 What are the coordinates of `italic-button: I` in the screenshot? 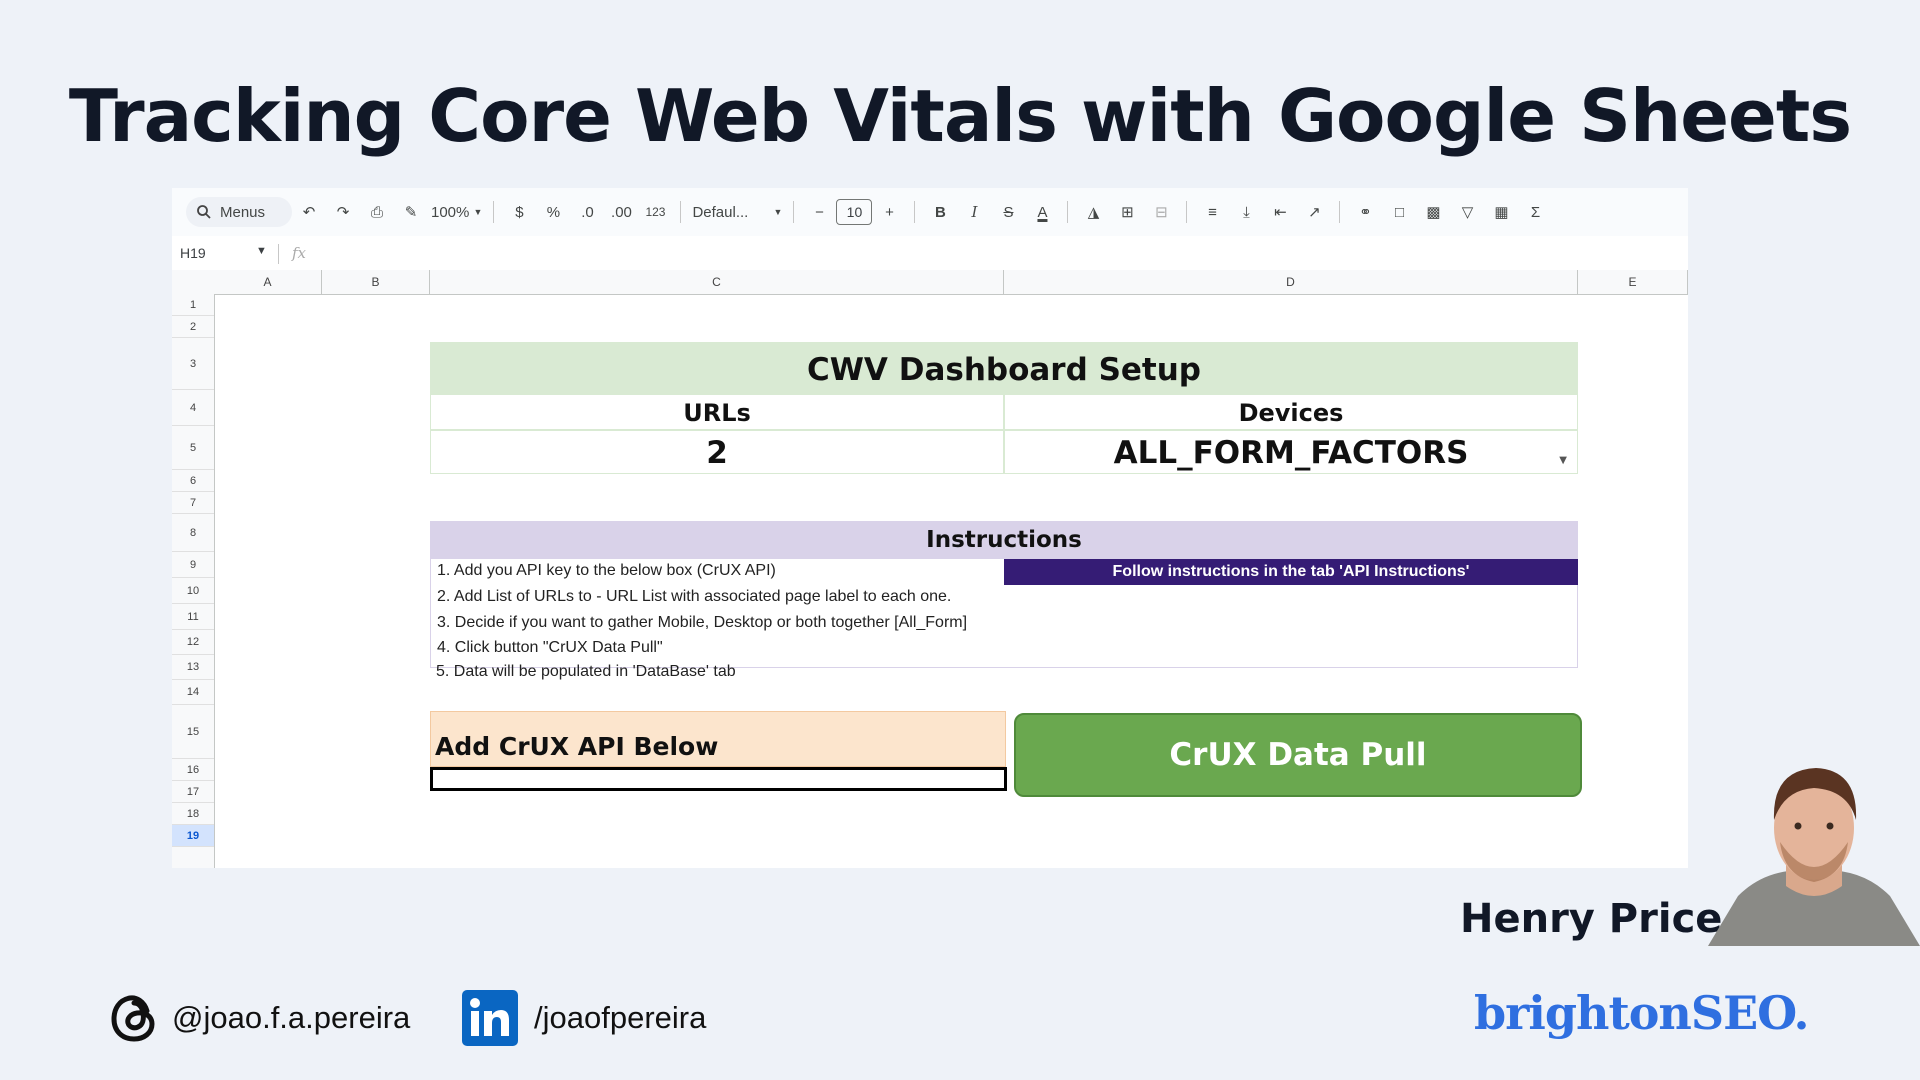 It's located at (974, 212).